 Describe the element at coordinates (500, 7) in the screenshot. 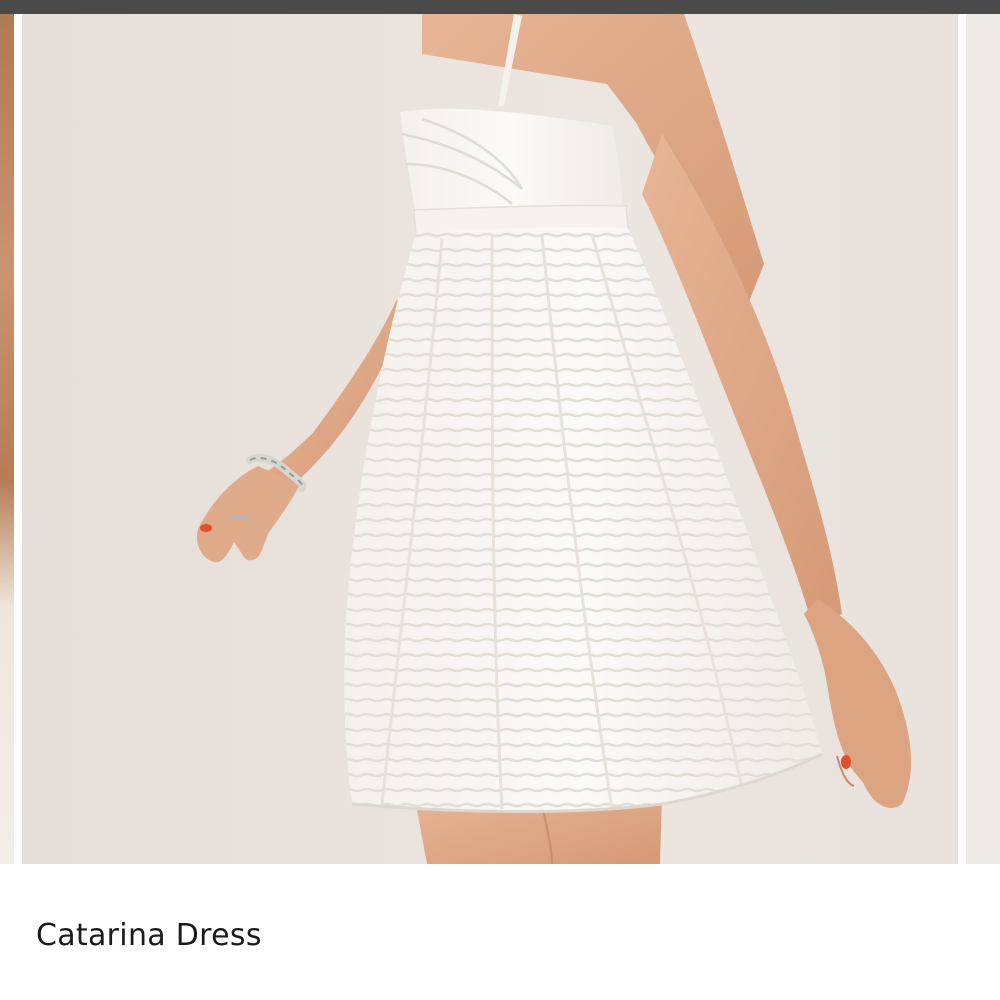

I see `top-bar` at that location.